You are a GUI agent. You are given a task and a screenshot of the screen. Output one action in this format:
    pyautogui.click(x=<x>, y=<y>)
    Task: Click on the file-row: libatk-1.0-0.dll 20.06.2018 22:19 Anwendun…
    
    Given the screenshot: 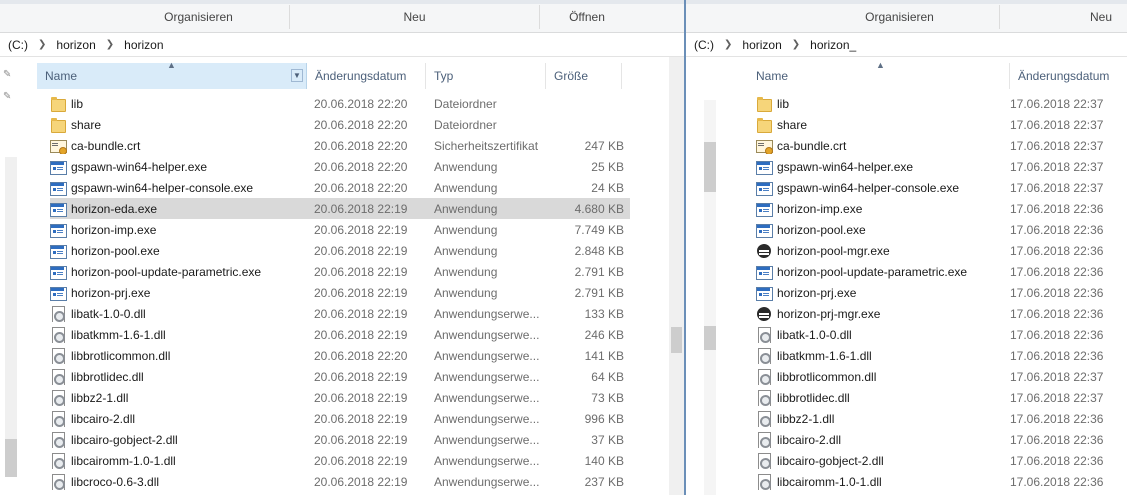 What is the action you would take?
    pyautogui.click(x=340, y=313)
    